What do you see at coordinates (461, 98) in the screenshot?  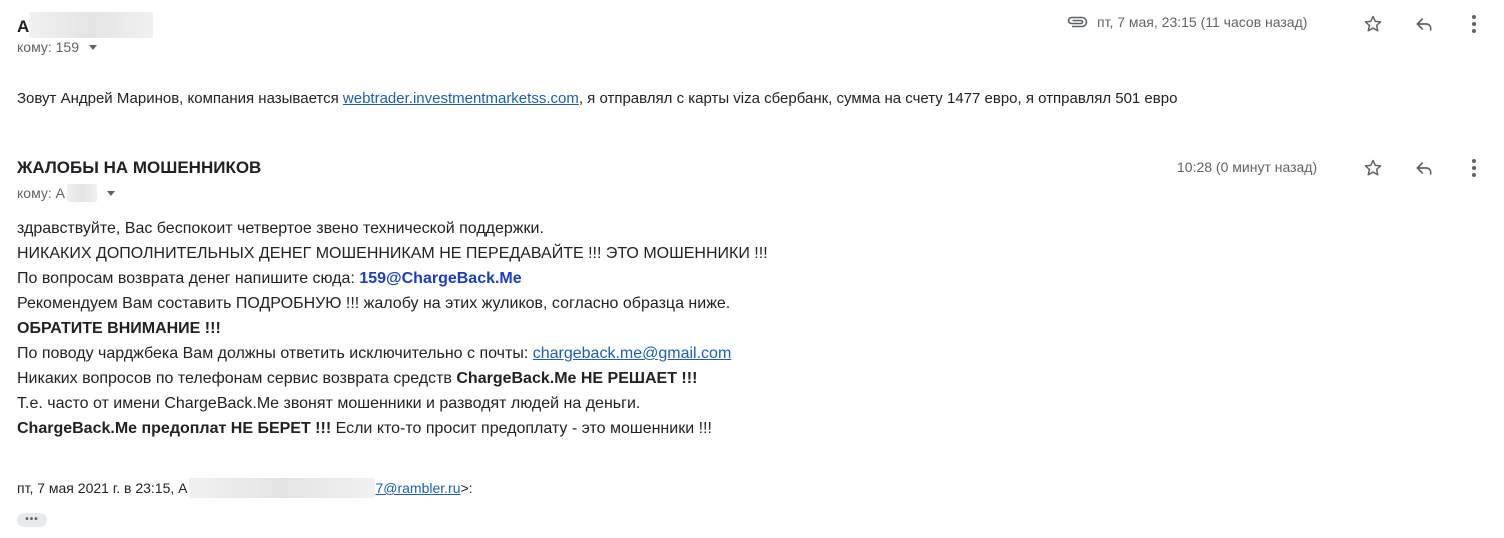 I see `website-link: webtrader.investmentmarketss.com` at bounding box center [461, 98].